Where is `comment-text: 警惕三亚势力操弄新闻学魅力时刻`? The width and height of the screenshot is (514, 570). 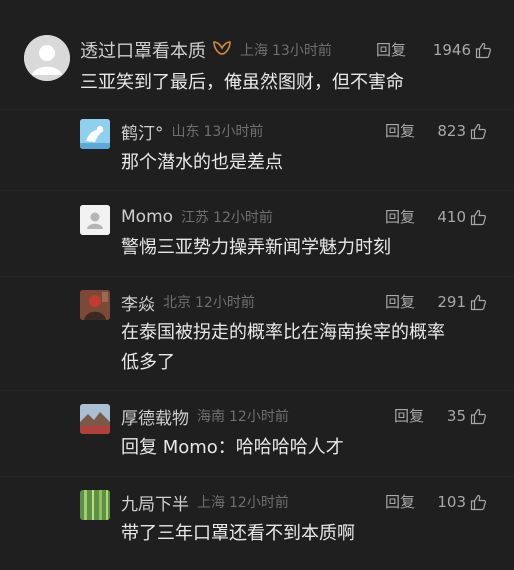 comment-text: 警惕三亚势力操弄新闻学魅力时刻 is located at coordinates (256, 247).